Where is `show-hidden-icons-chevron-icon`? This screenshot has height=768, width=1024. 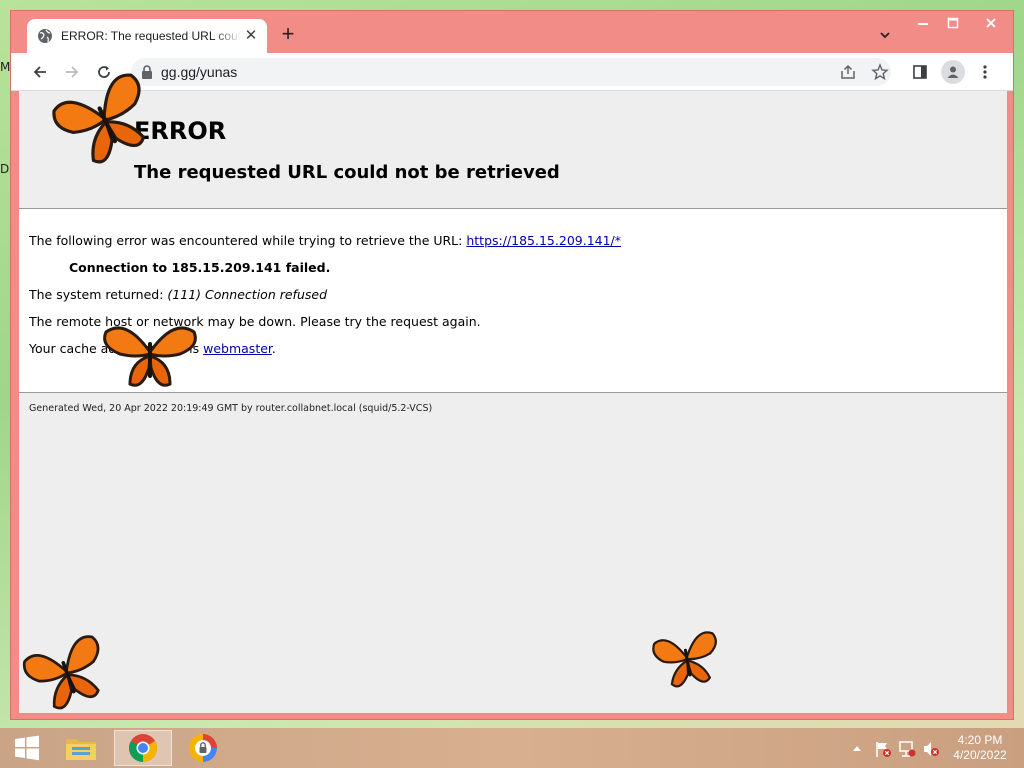
show-hidden-icons-chevron-icon is located at coordinates (857, 748).